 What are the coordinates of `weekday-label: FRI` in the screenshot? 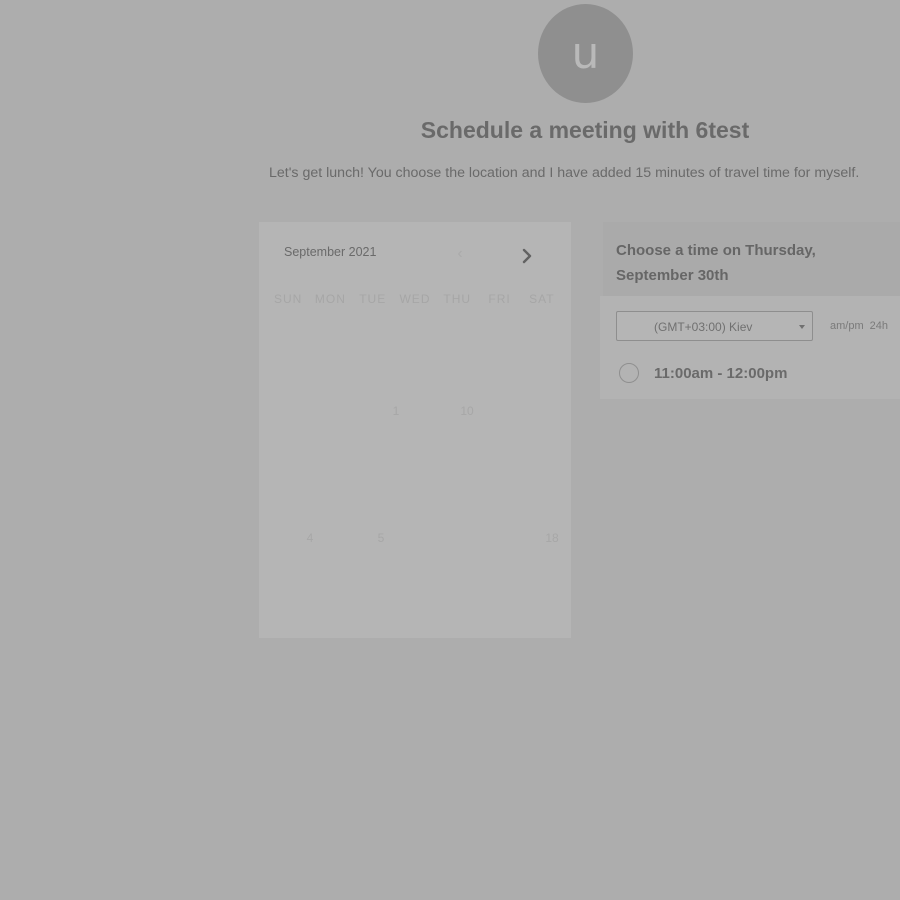 It's located at (499, 299).